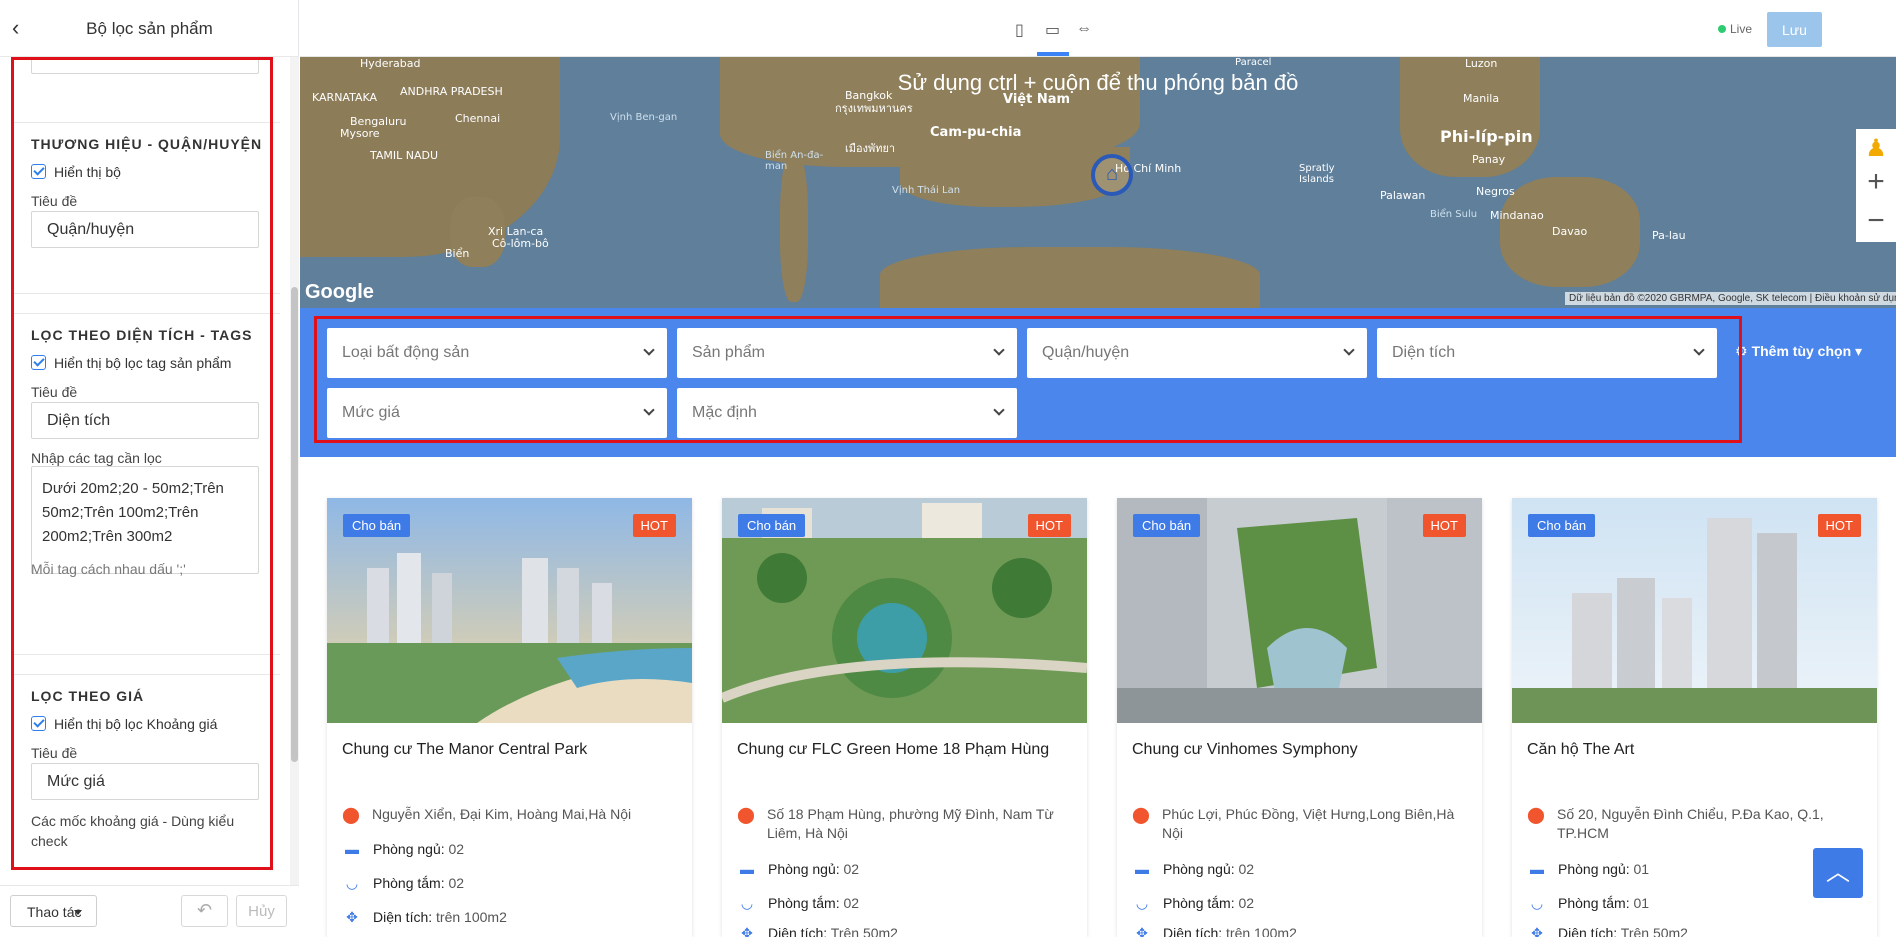 This screenshot has height=937, width=1896. I want to click on spec-value: 01, so click(1641, 903).